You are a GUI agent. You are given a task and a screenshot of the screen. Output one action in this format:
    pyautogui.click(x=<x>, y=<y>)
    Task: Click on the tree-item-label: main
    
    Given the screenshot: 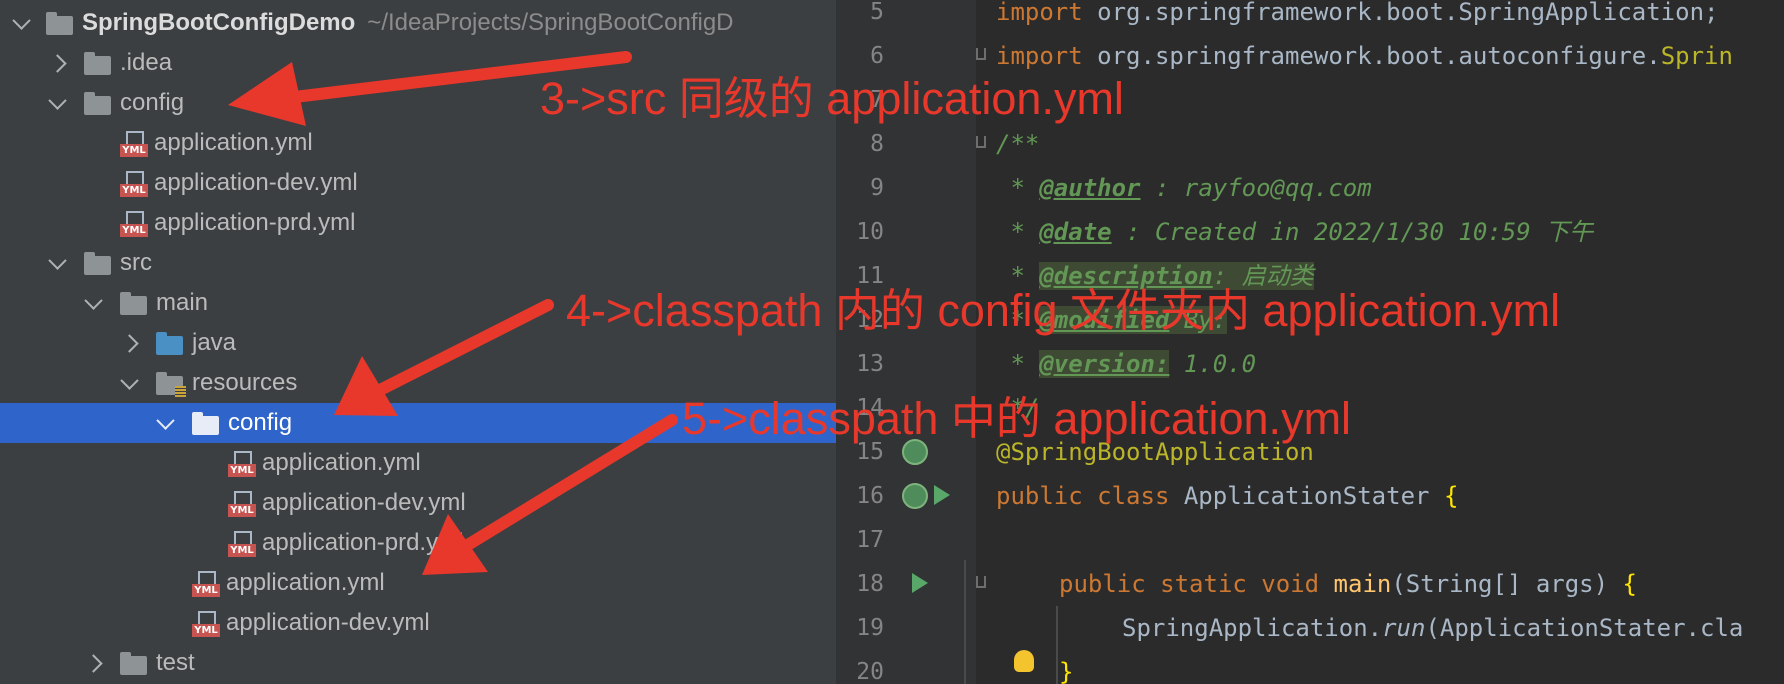 What is the action you would take?
    pyautogui.click(x=182, y=302)
    